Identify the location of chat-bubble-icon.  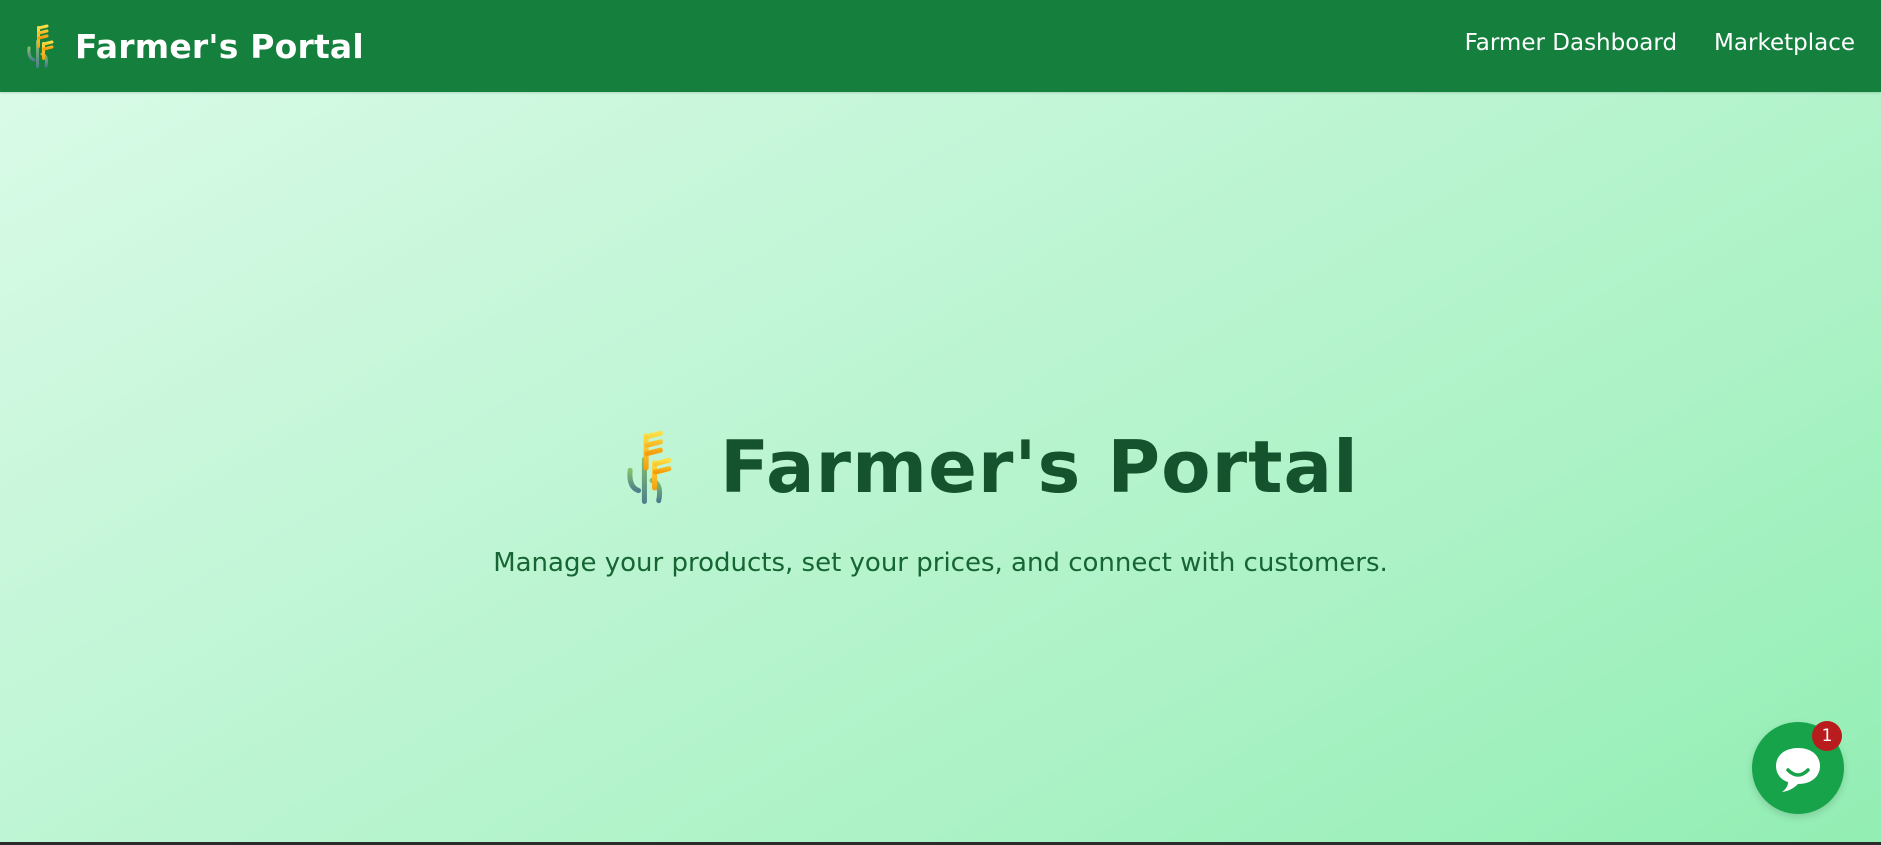
(1798, 770).